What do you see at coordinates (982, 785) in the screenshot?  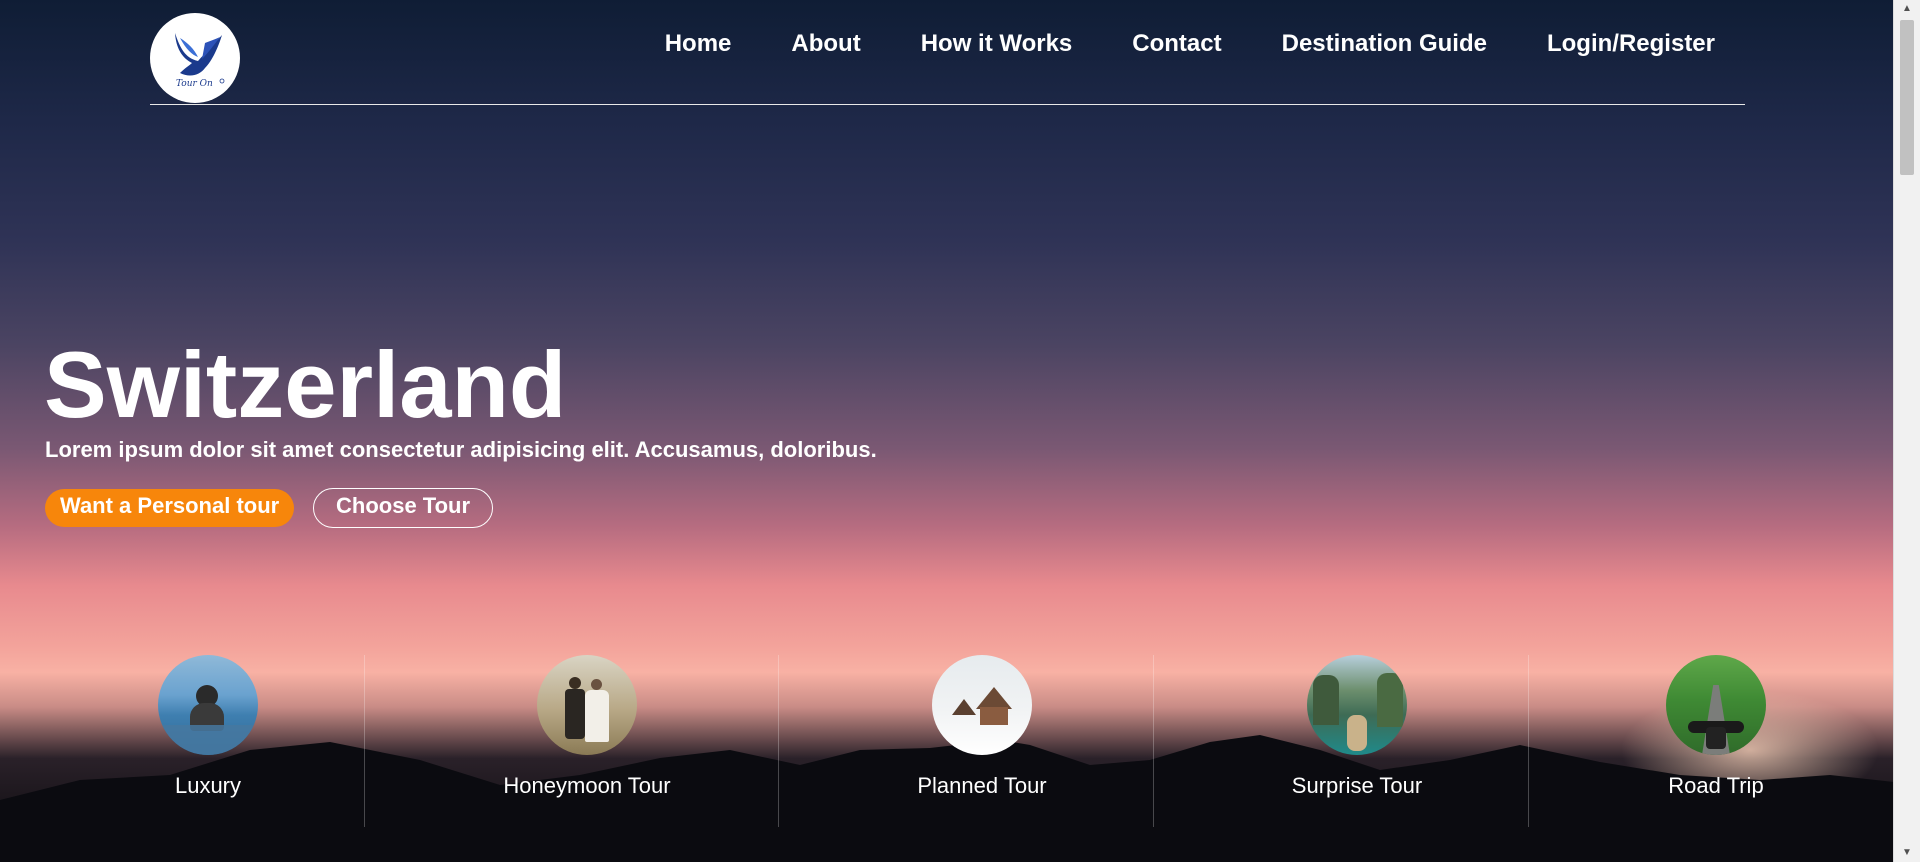 I see `tour-label: Planned Tour` at bounding box center [982, 785].